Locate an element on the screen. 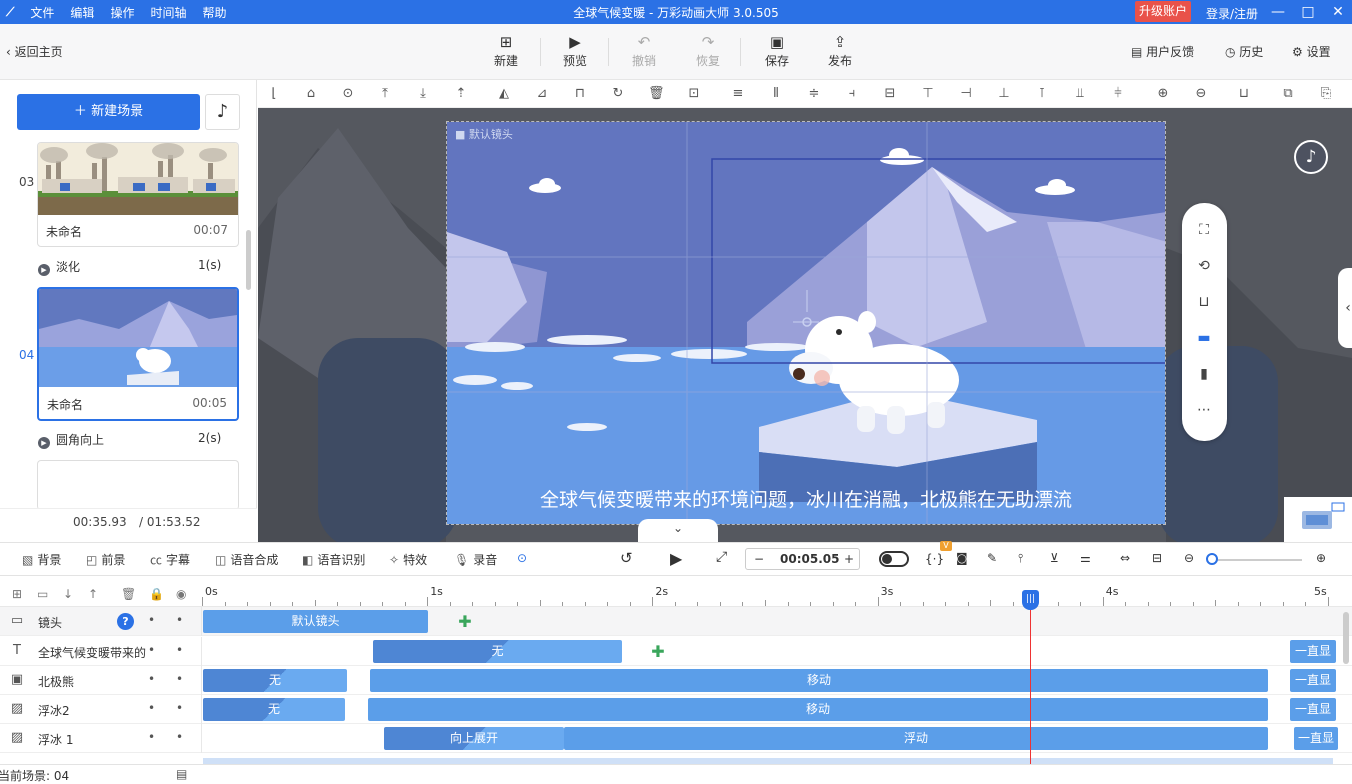  flip-vertical-icon: ⊿ is located at coordinates (542, 94).